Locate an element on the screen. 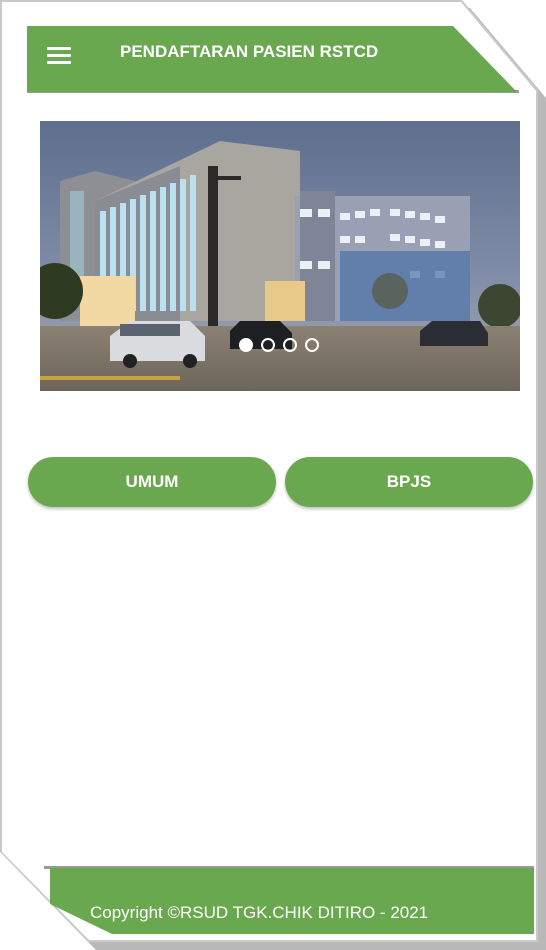 This screenshot has height=950, width=546. umum-button: UMUM is located at coordinates (152, 482).